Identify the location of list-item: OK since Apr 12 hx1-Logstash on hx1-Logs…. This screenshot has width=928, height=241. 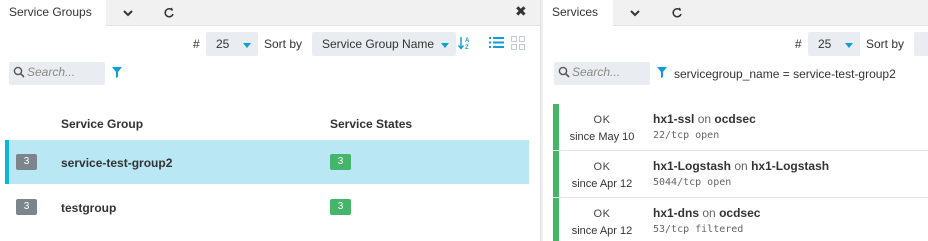
(740, 174).